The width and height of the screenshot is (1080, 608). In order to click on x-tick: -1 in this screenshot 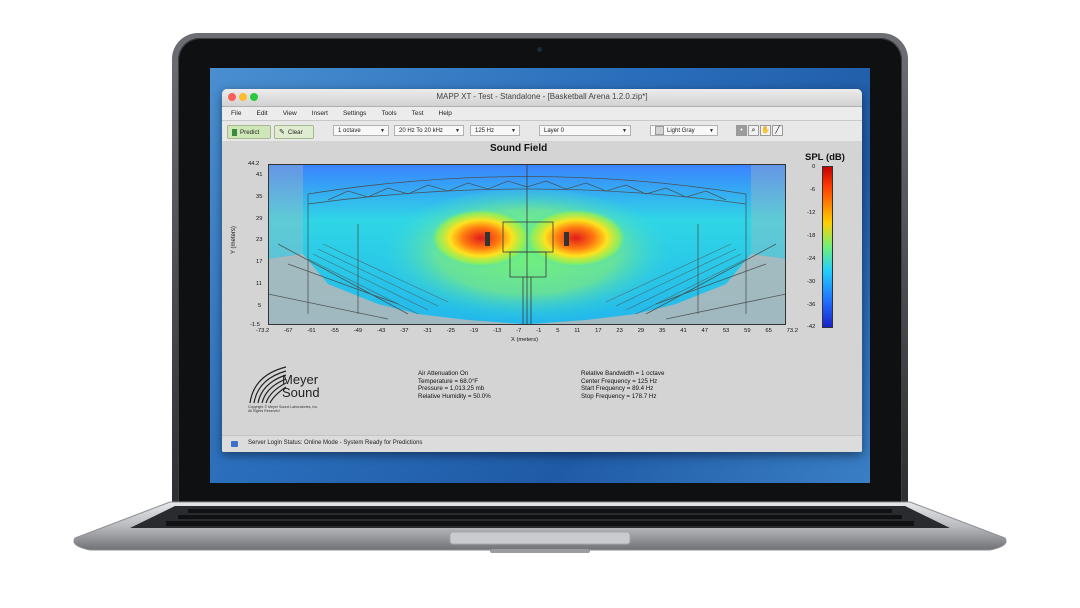, I will do `click(539, 331)`.